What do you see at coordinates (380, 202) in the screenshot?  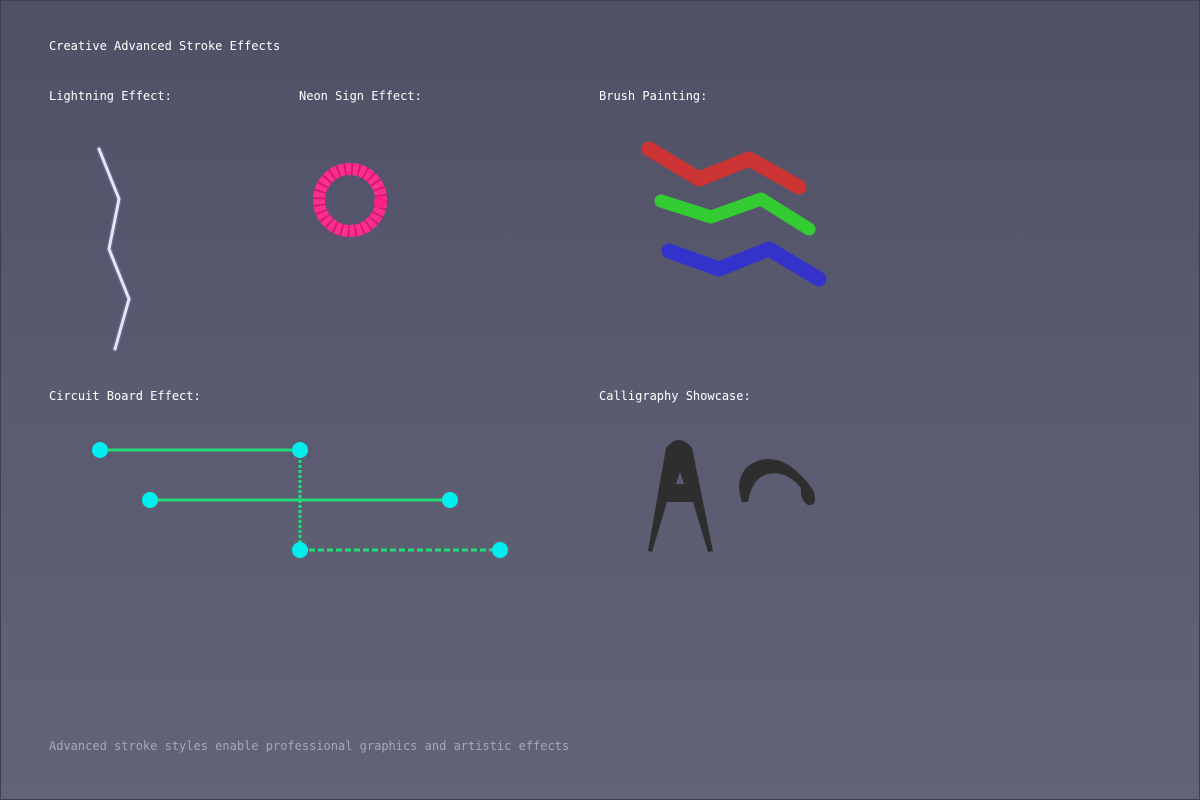 I see `neon-highlight` at bounding box center [380, 202].